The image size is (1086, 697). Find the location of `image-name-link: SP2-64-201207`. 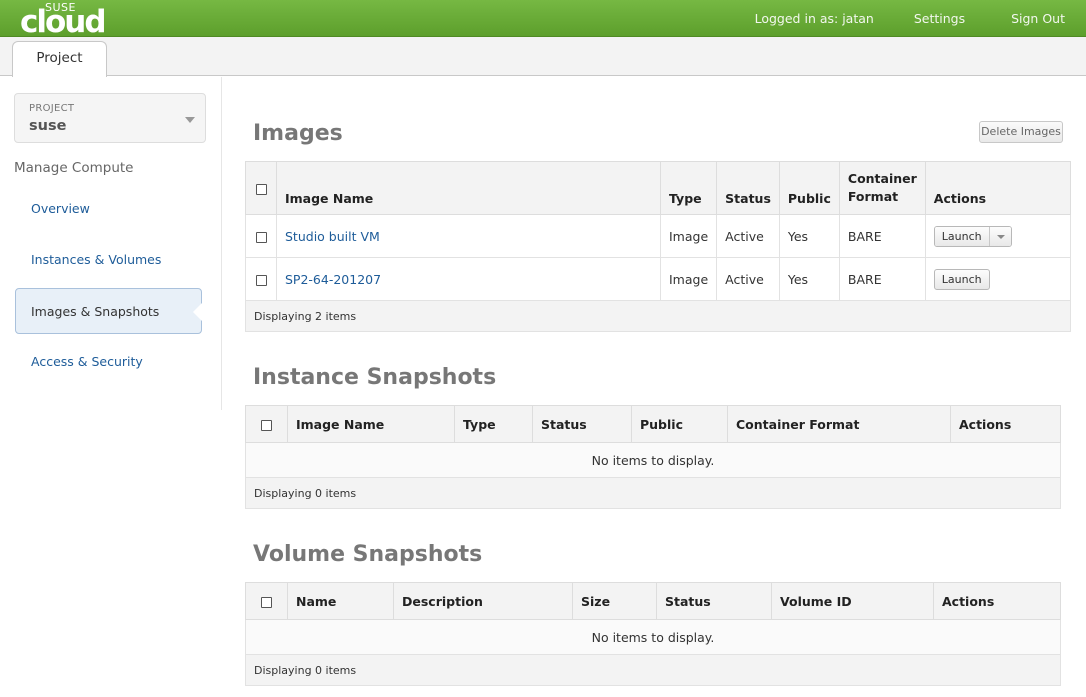

image-name-link: SP2-64-201207 is located at coordinates (333, 279).